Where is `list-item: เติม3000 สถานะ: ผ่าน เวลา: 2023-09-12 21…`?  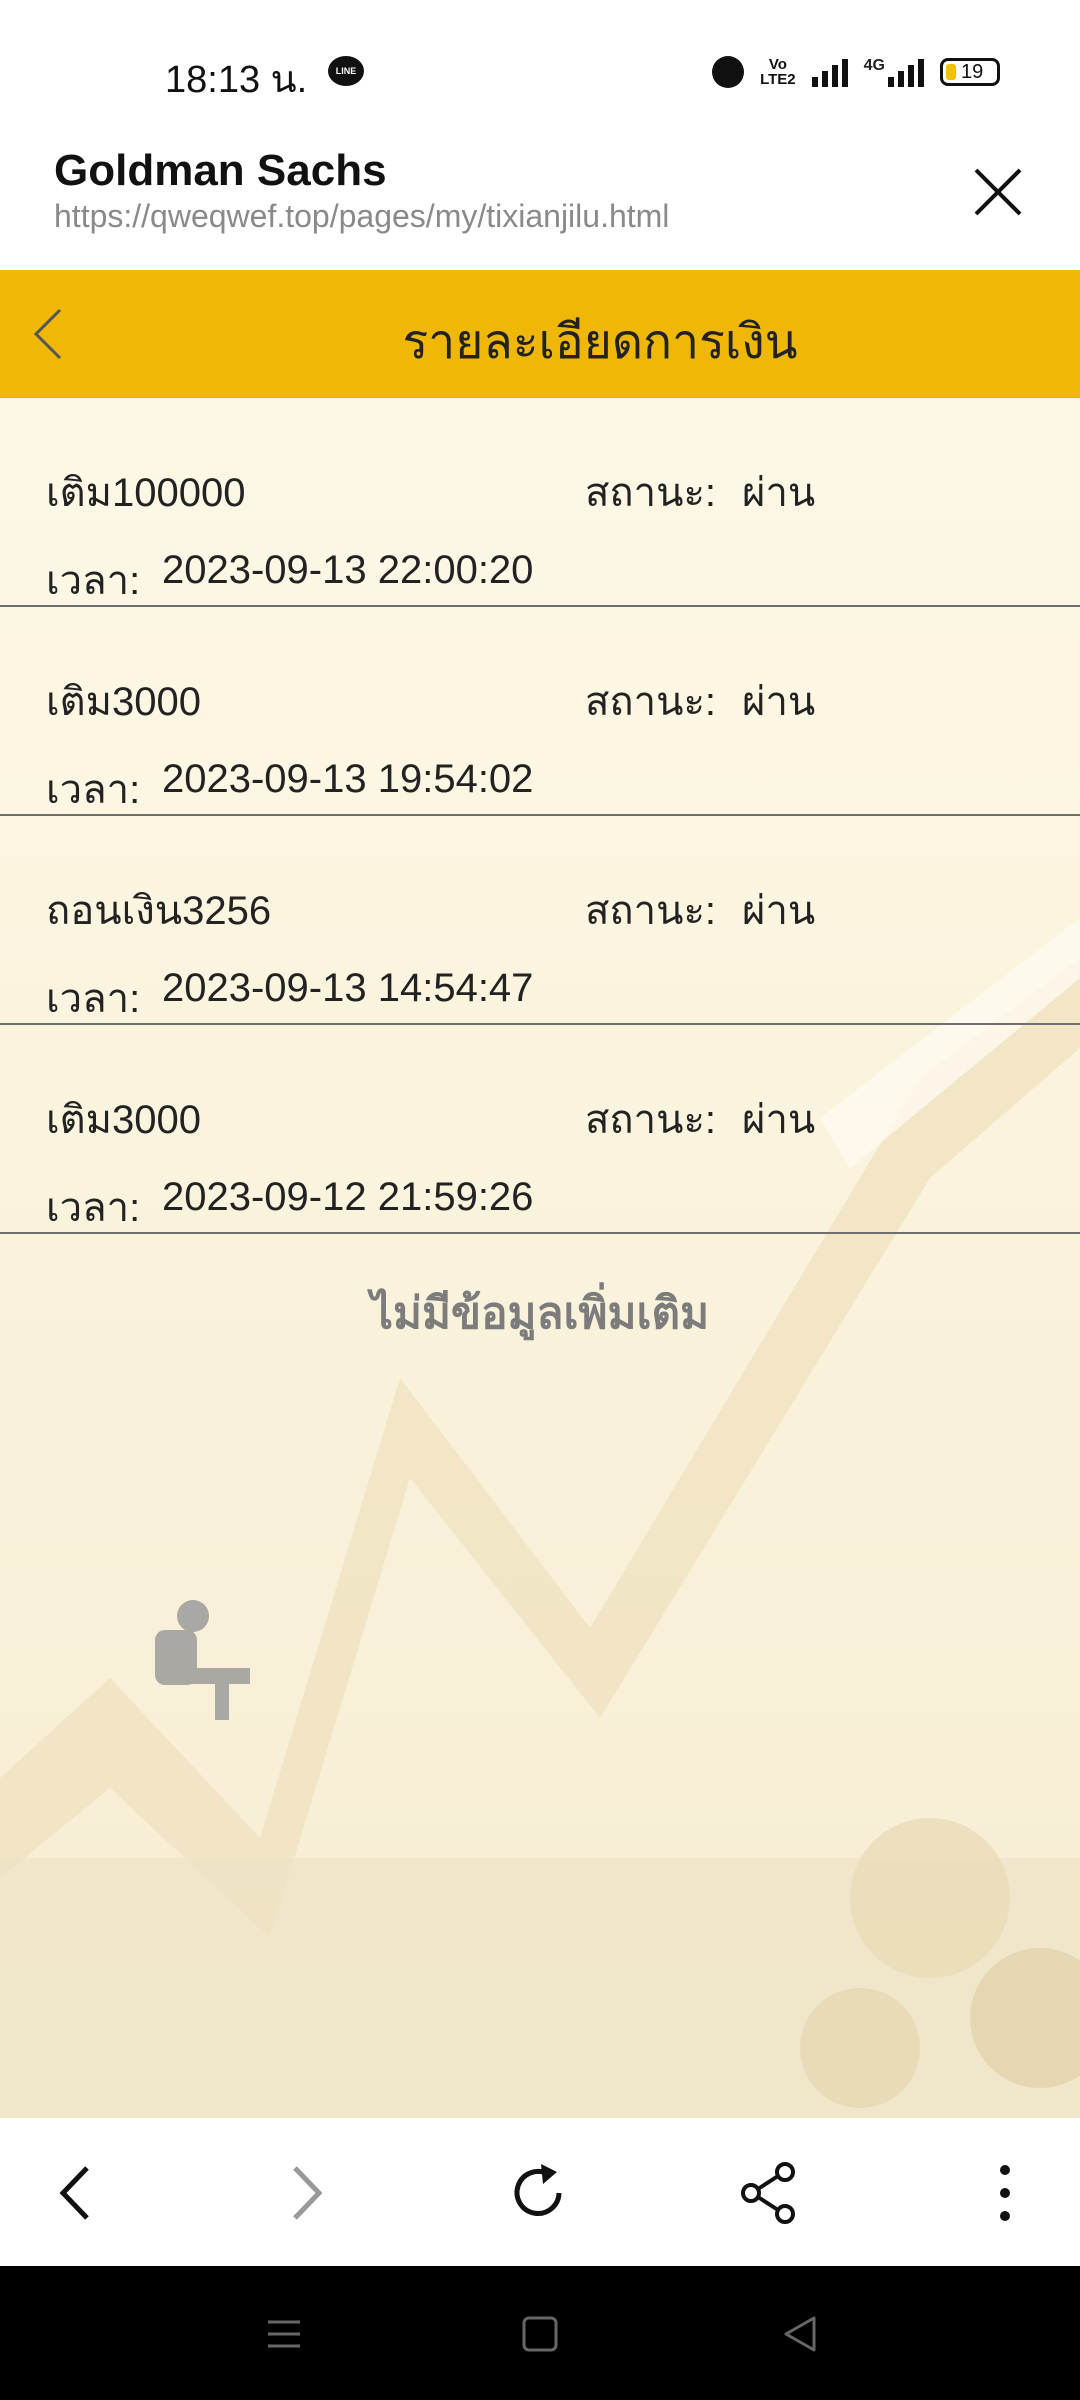 list-item: เติม3000 สถานะ: ผ่าน เวลา: 2023-09-12 21… is located at coordinates (540, 1129).